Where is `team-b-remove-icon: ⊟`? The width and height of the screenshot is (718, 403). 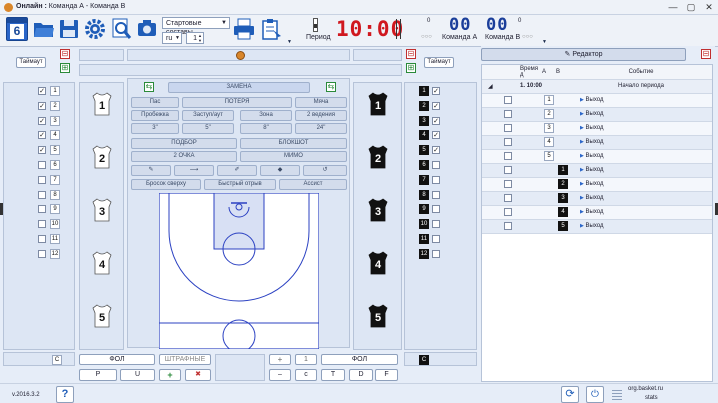
team-b-remove-icon: ⊟ is located at coordinates (411, 54).